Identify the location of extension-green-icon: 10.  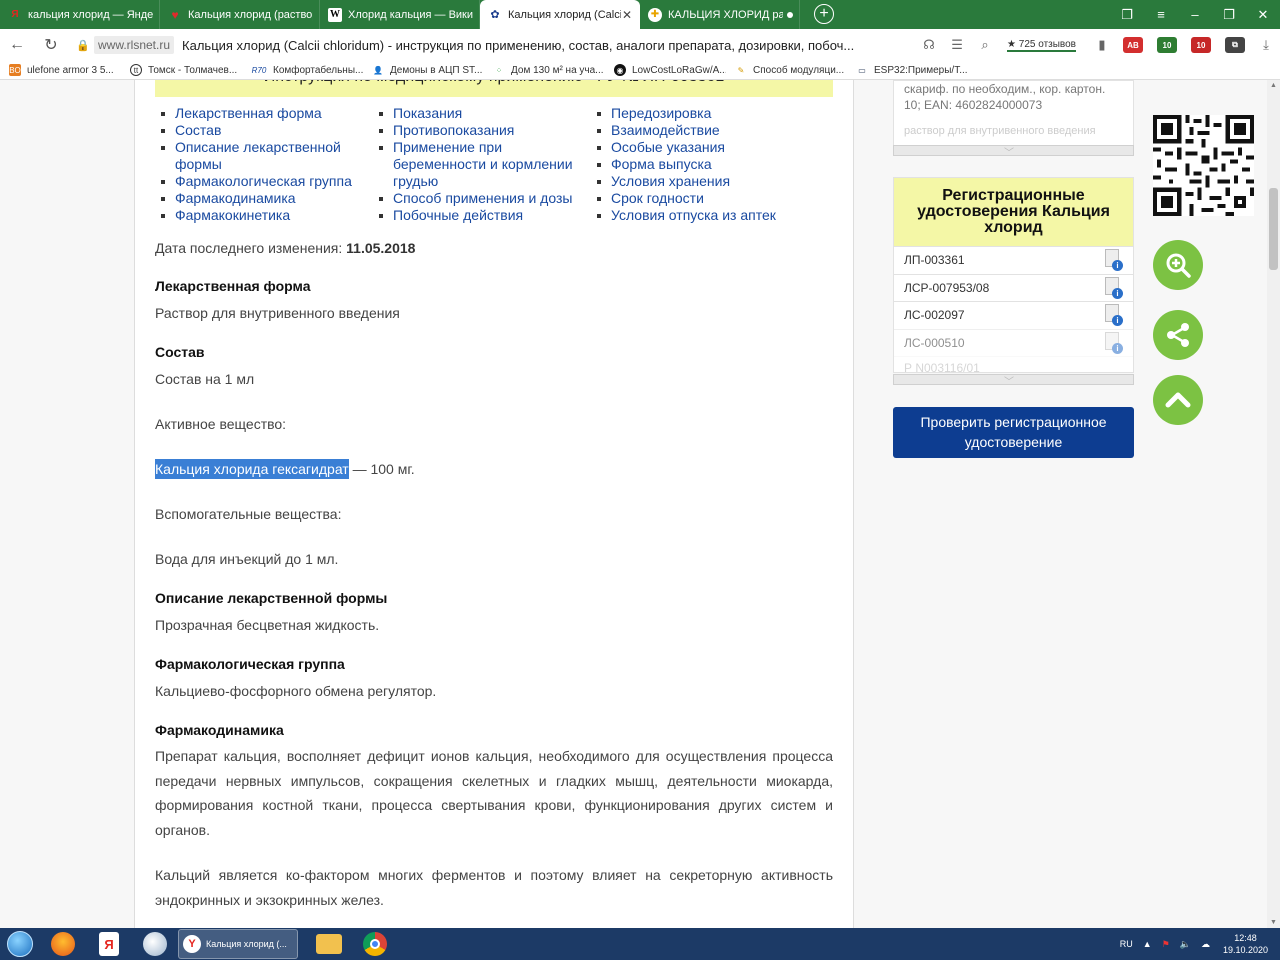
(1167, 45).